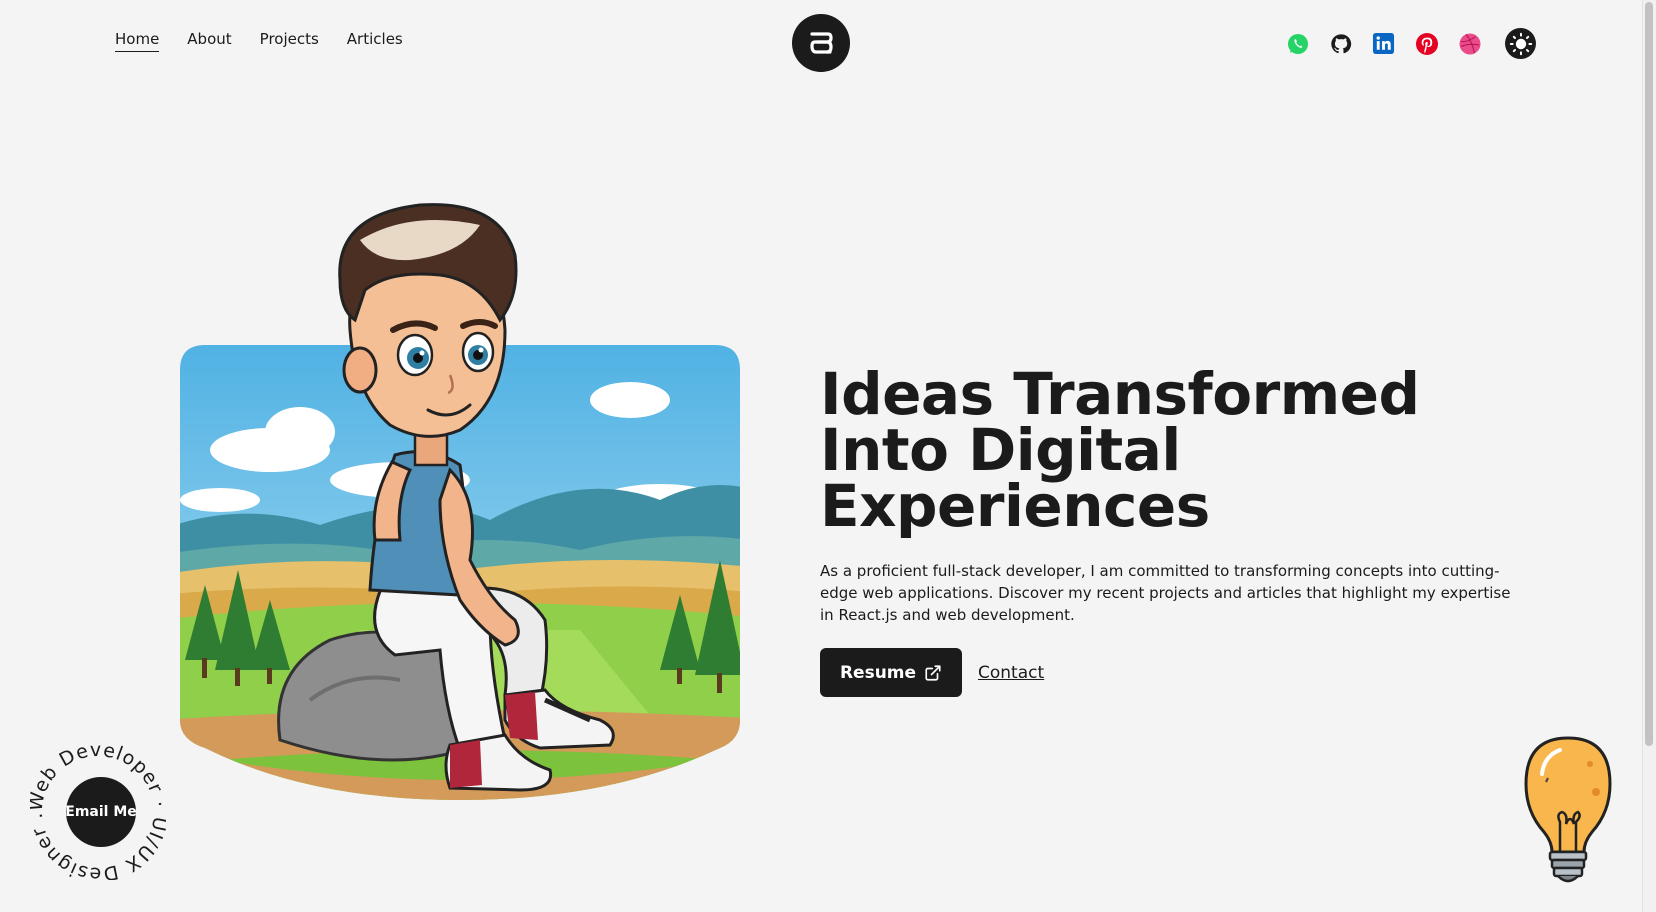 This screenshot has width=1656, height=912. I want to click on linkedin-icon, so click(1383, 43).